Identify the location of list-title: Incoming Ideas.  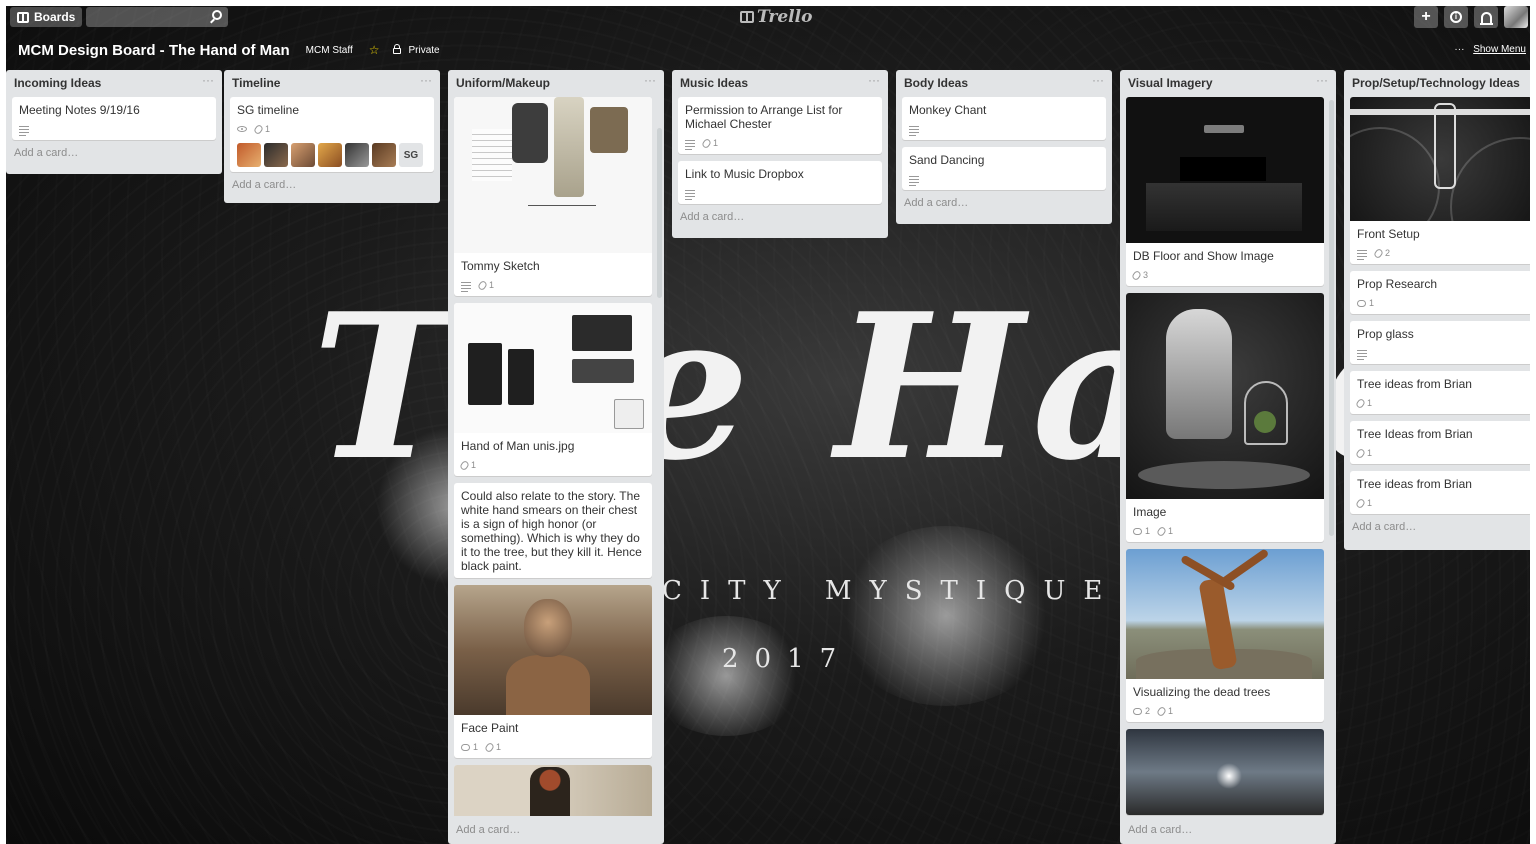
(57, 85).